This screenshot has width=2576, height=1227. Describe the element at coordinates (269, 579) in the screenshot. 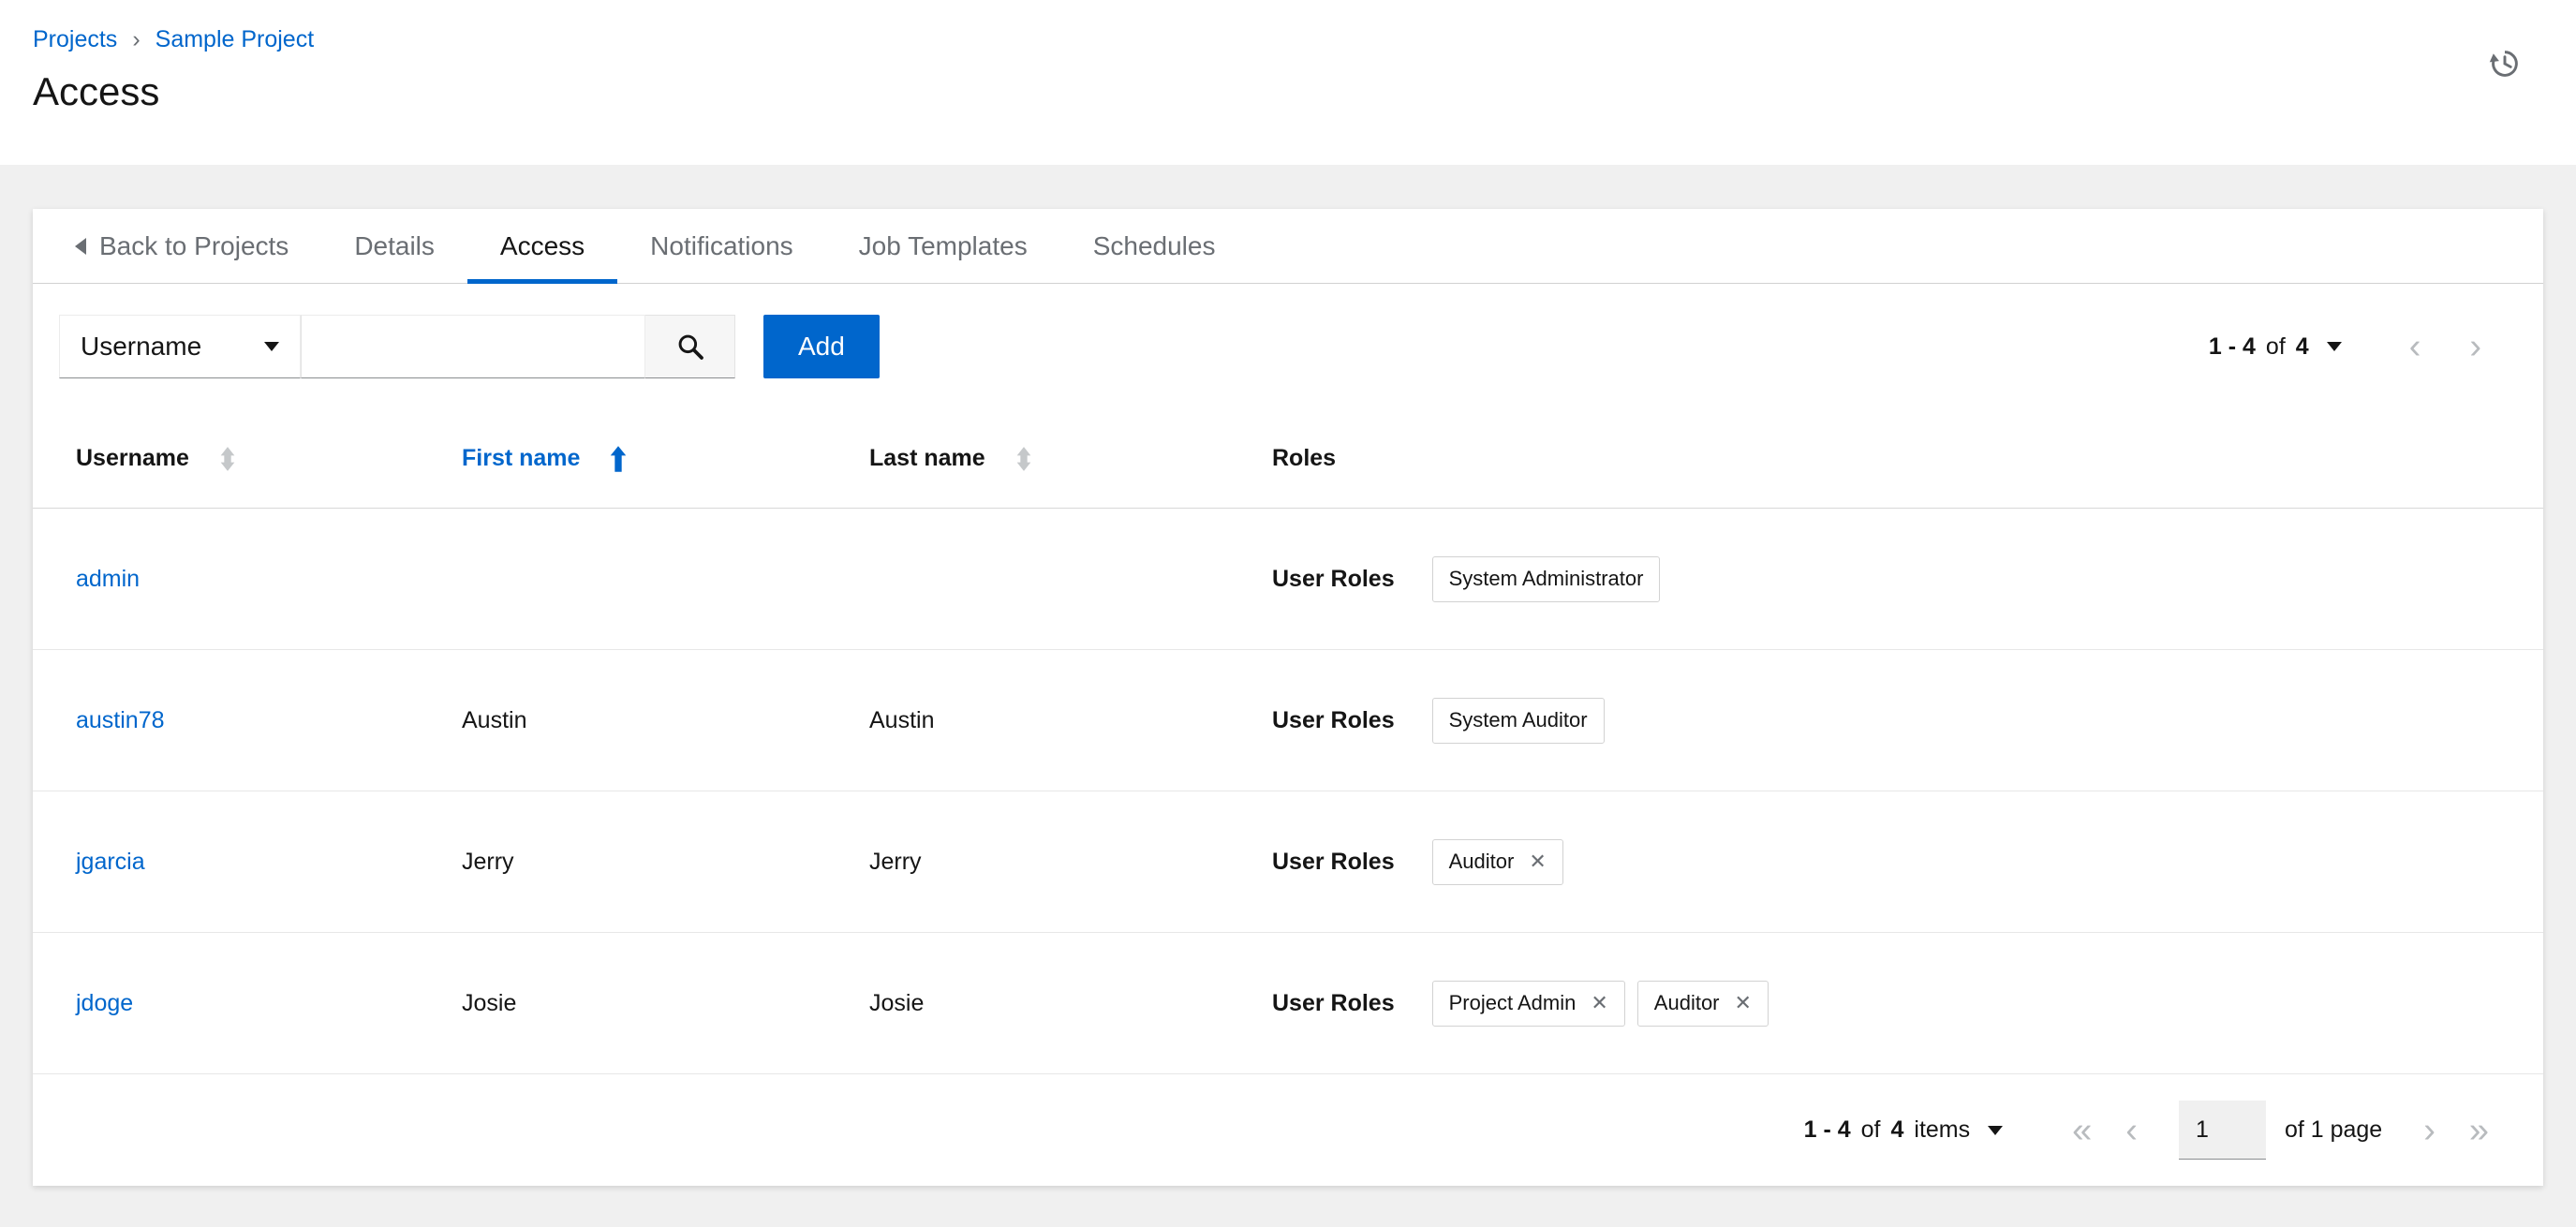

I see `username-cell: admin` at that location.